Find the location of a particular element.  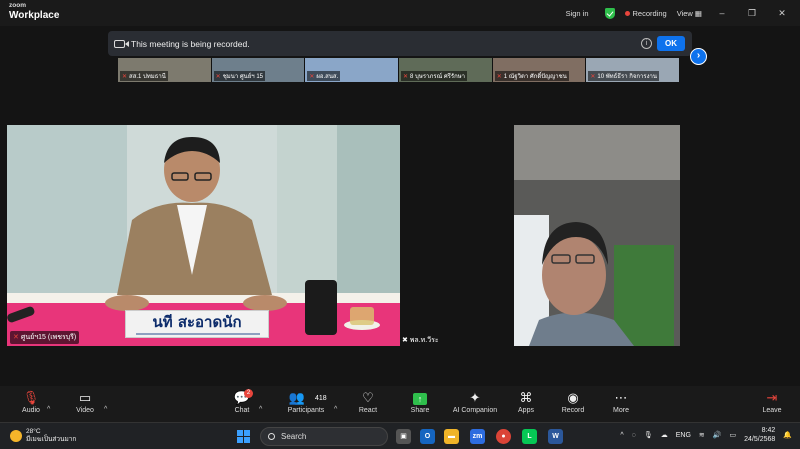

video-options-caret-icon: ^ is located at coordinates (105, 410).